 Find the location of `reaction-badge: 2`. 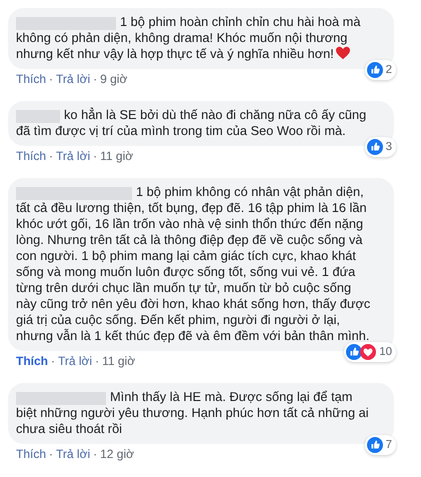

reaction-badge: 2 is located at coordinates (380, 70).